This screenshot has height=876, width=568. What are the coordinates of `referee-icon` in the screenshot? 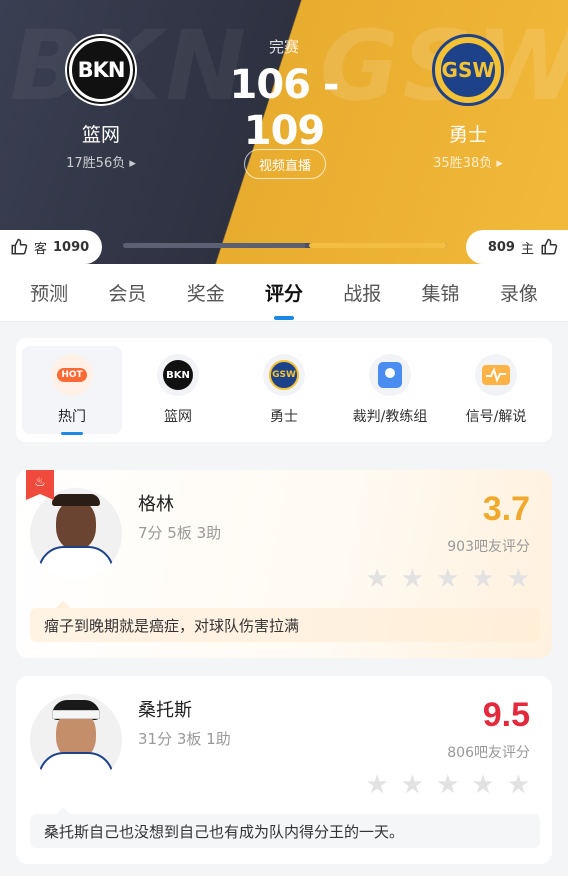 It's located at (390, 375).